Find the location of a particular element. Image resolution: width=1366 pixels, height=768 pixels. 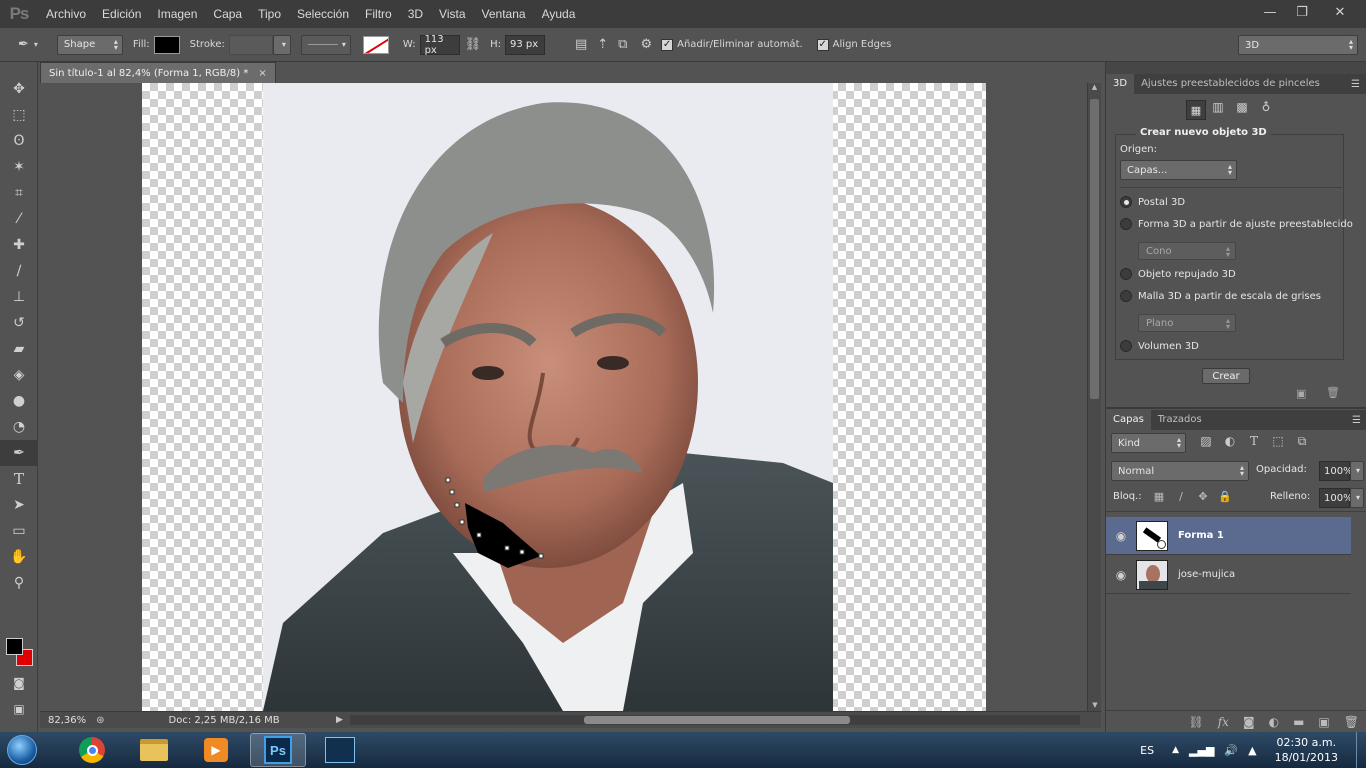

layer-name: jose-mujica is located at coordinates (1206, 574).